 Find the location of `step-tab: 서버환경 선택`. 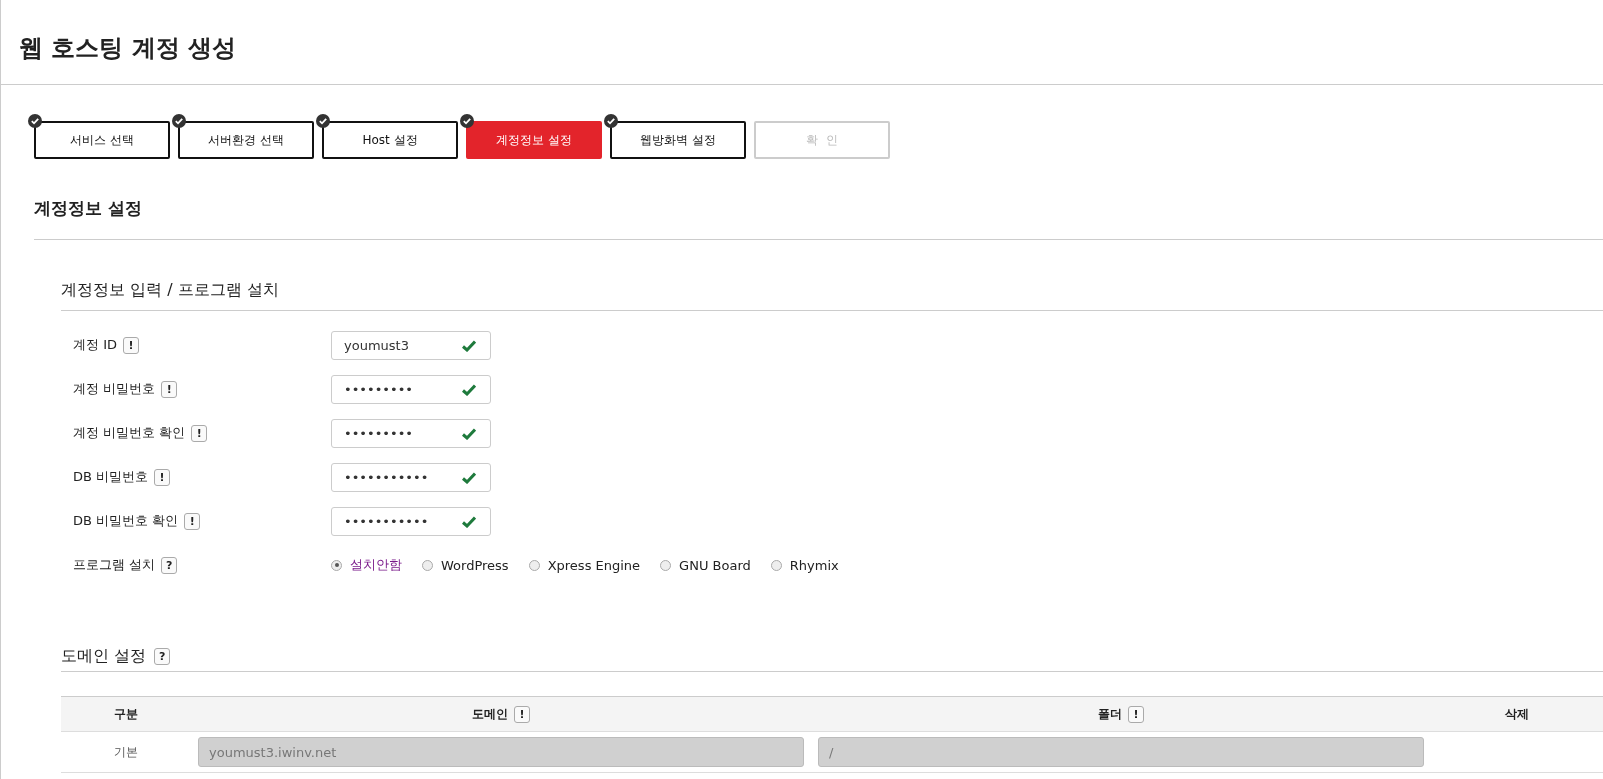

step-tab: 서버환경 선택 is located at coordinates (246, 140).